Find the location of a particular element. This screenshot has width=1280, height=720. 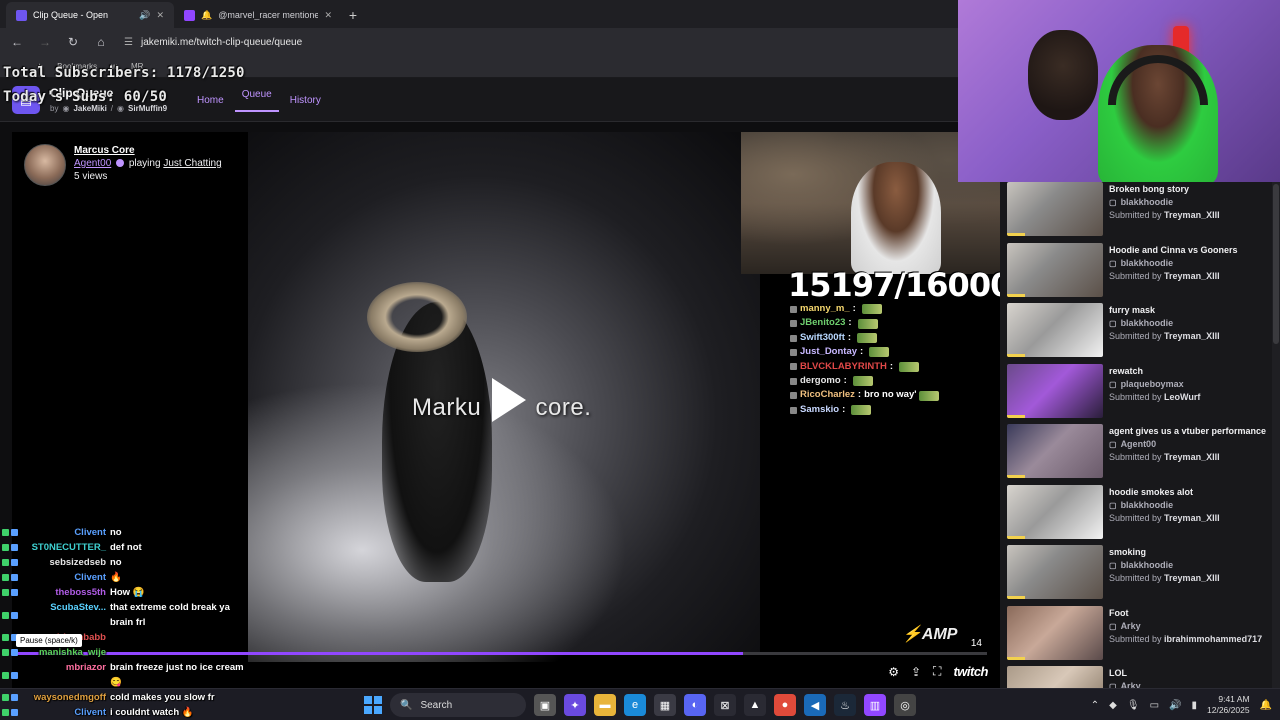

forward-arrow-icon: → is located at coordinates (45, 42).